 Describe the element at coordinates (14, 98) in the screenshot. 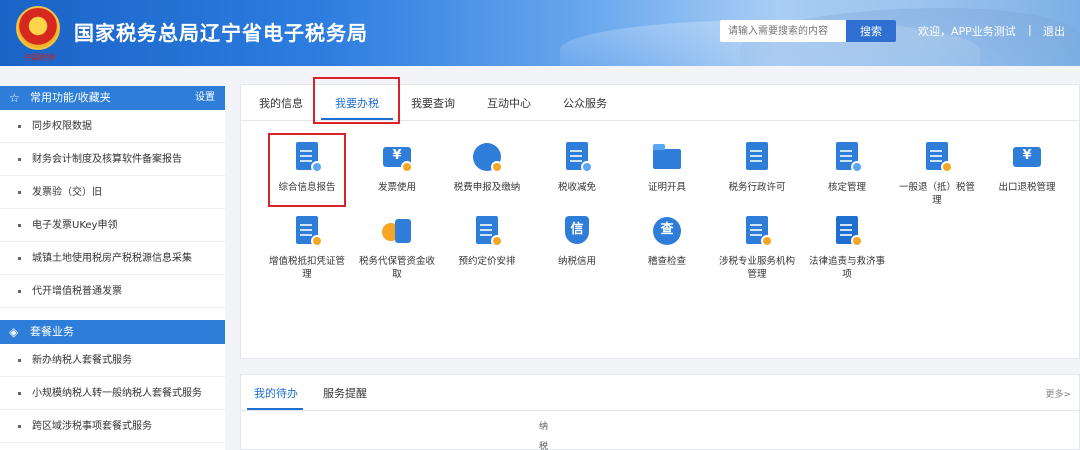

I see `star-icon: ☆` at that location.